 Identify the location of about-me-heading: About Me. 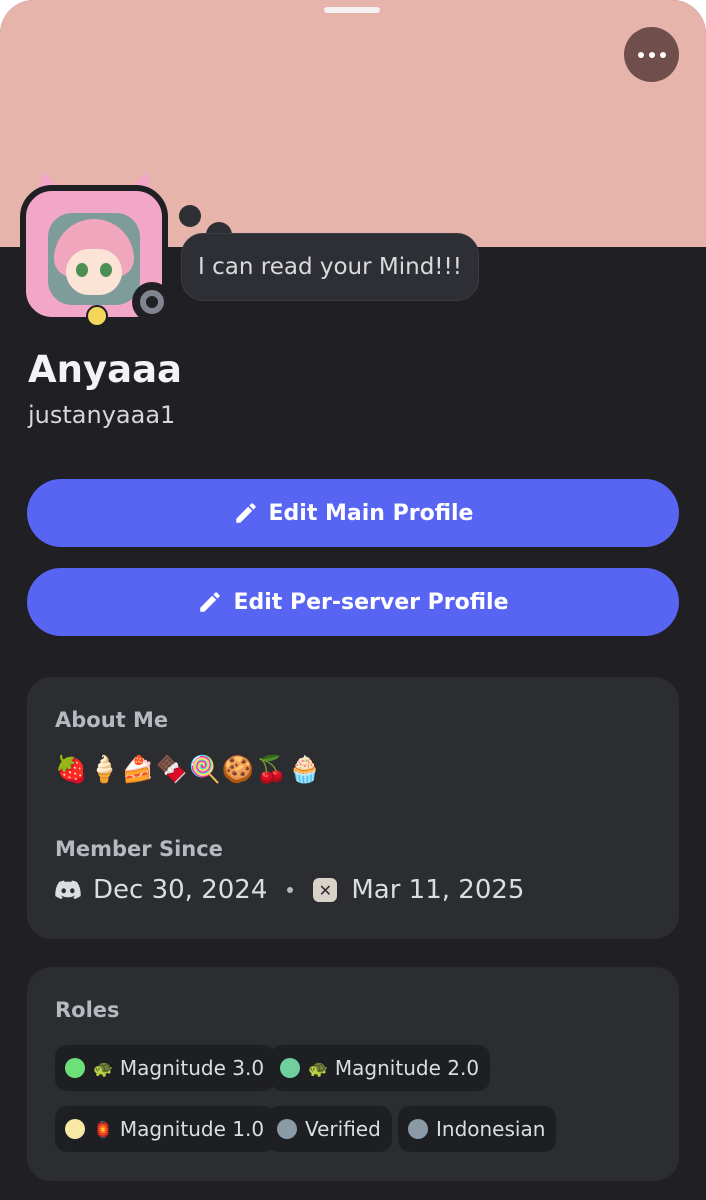
(112, 720).